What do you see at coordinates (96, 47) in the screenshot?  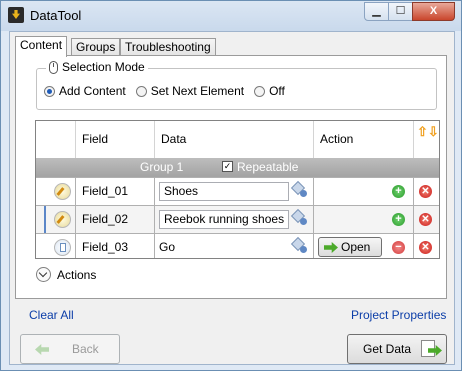 I see `tab-groups: Groups` at bounding box center [96, 47].